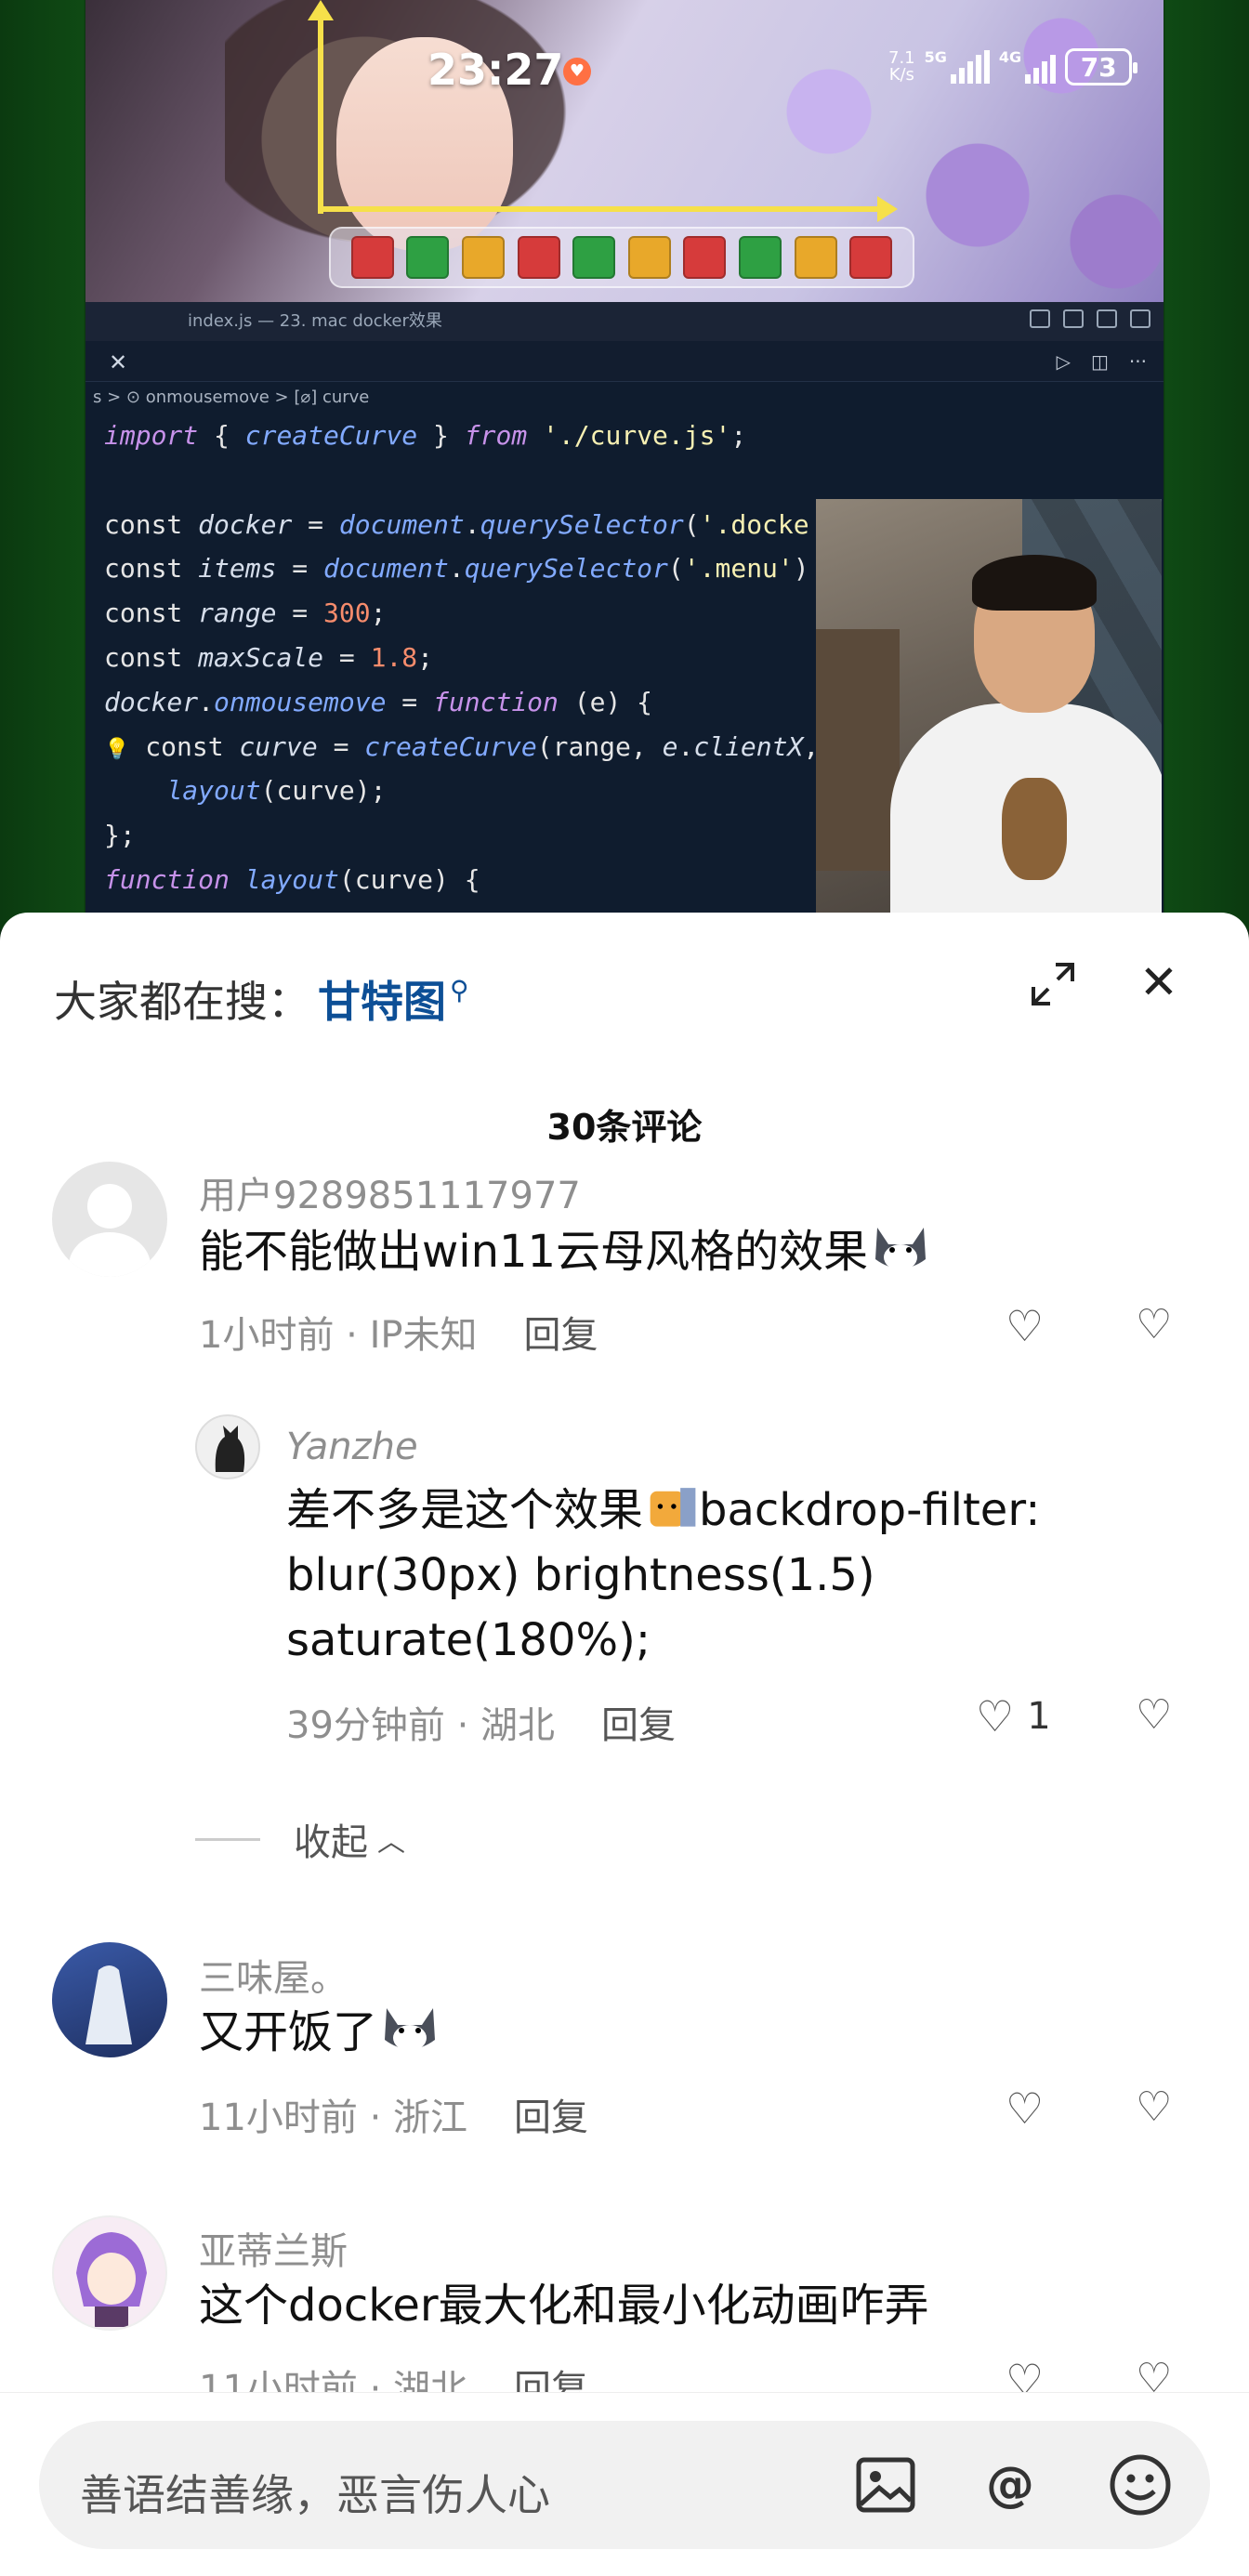 Image resolution: width=1249 pixels, height=2576 pixels. Describe the element at coordinates (1140, 2484) in the screenshot. I see `smiley-icon` at that location.